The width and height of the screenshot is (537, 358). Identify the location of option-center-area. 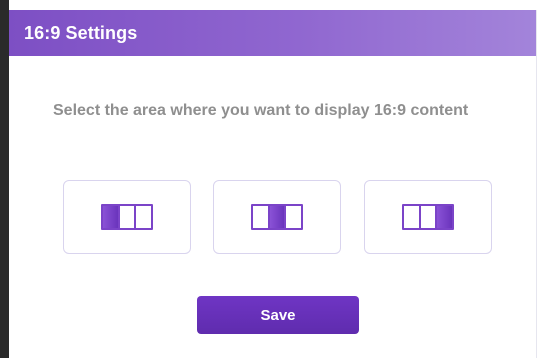
(277, 217).